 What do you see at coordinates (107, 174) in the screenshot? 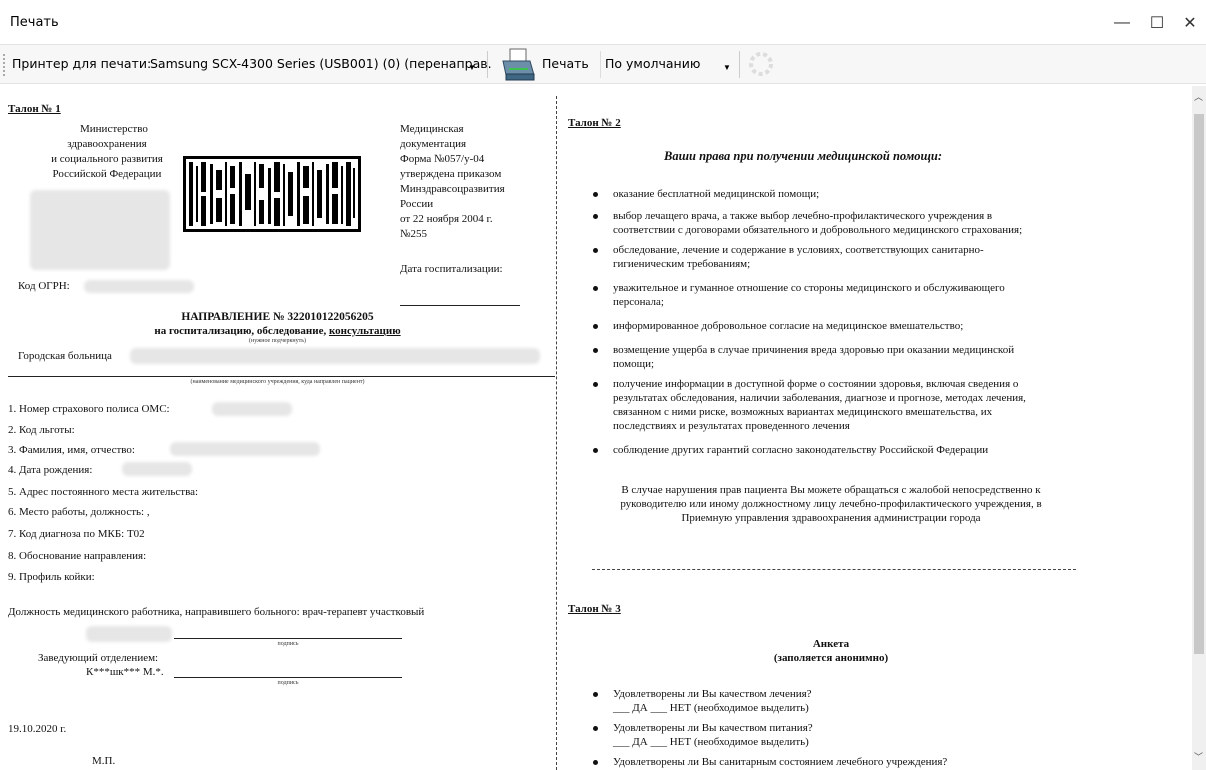
I see `ministry-line: Российской Федерации` at bounding box center [107, 174].